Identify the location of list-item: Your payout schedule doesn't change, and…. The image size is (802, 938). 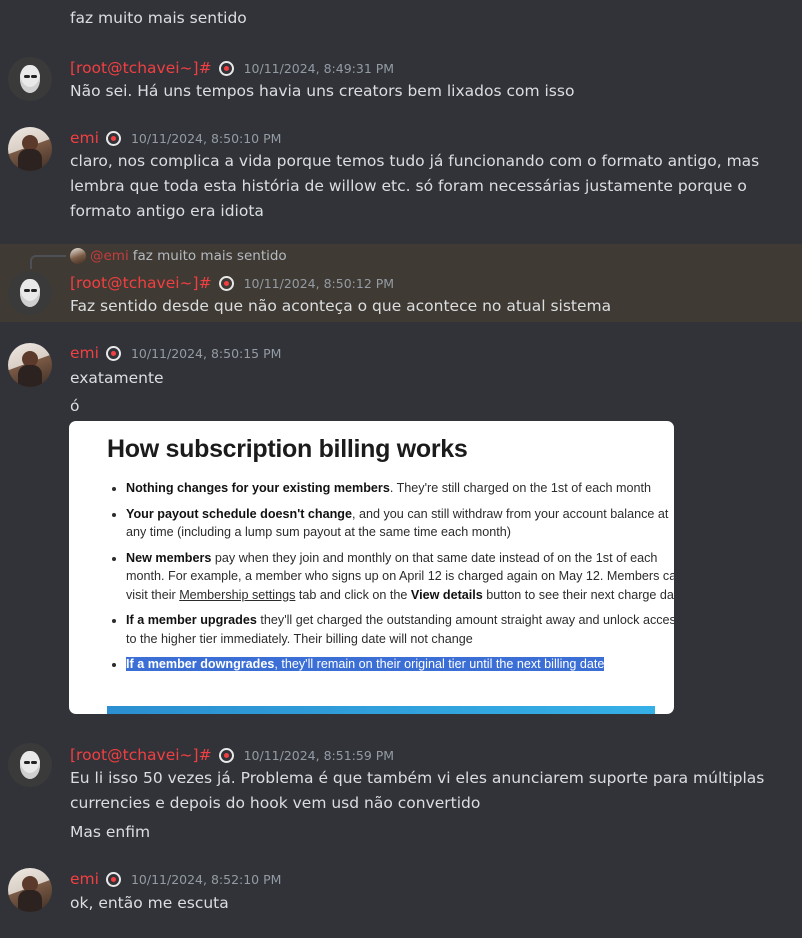
(400, 523).